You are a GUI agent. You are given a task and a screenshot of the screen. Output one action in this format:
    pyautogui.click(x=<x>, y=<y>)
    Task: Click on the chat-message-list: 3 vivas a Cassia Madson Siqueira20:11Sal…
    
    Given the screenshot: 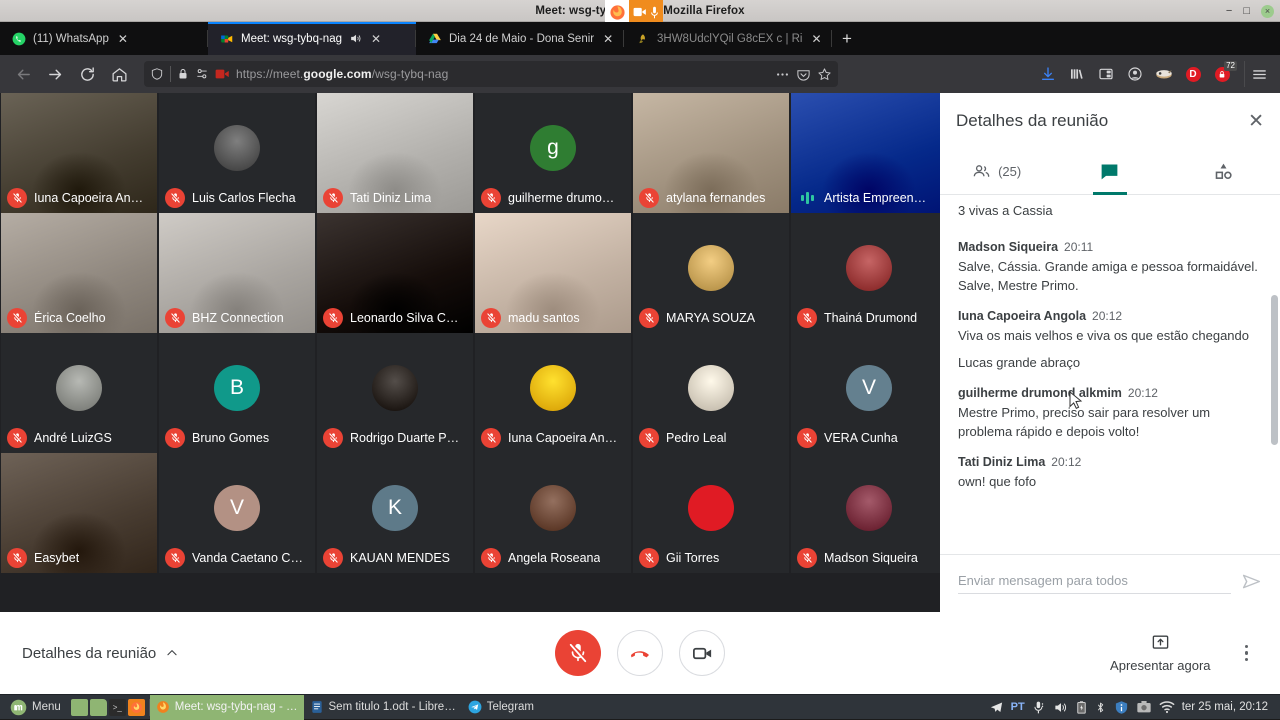 What is the action you would take?
    pyautogui.click(x=1110, y=374)
    